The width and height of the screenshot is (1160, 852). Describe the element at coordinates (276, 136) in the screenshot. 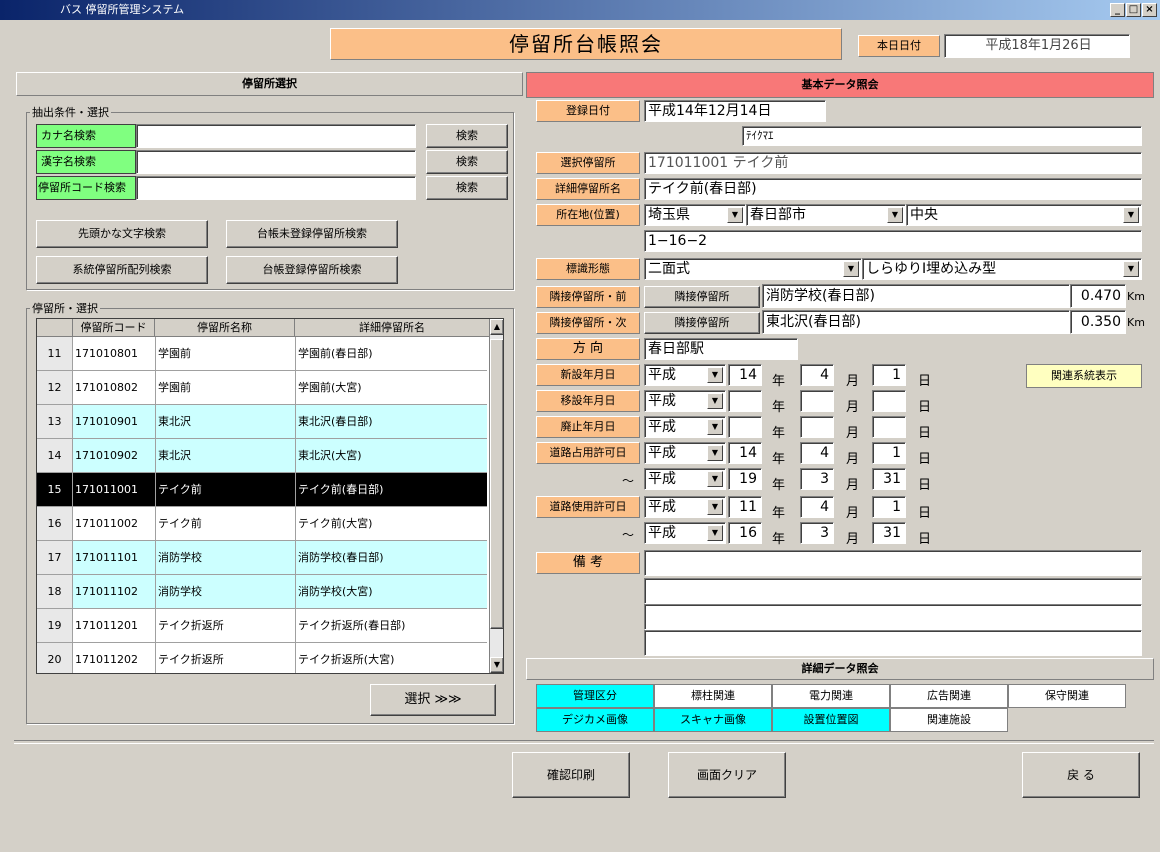

I see `kana-search-input` at that location.